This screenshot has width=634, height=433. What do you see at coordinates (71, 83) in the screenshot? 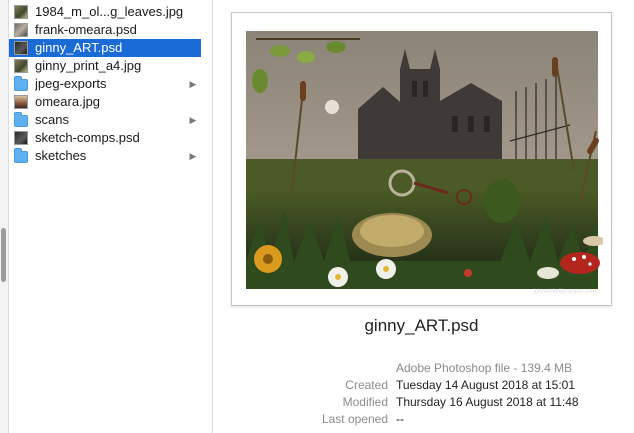
I see `file-label: jpeg-exports` at bounding box center [71, 83].